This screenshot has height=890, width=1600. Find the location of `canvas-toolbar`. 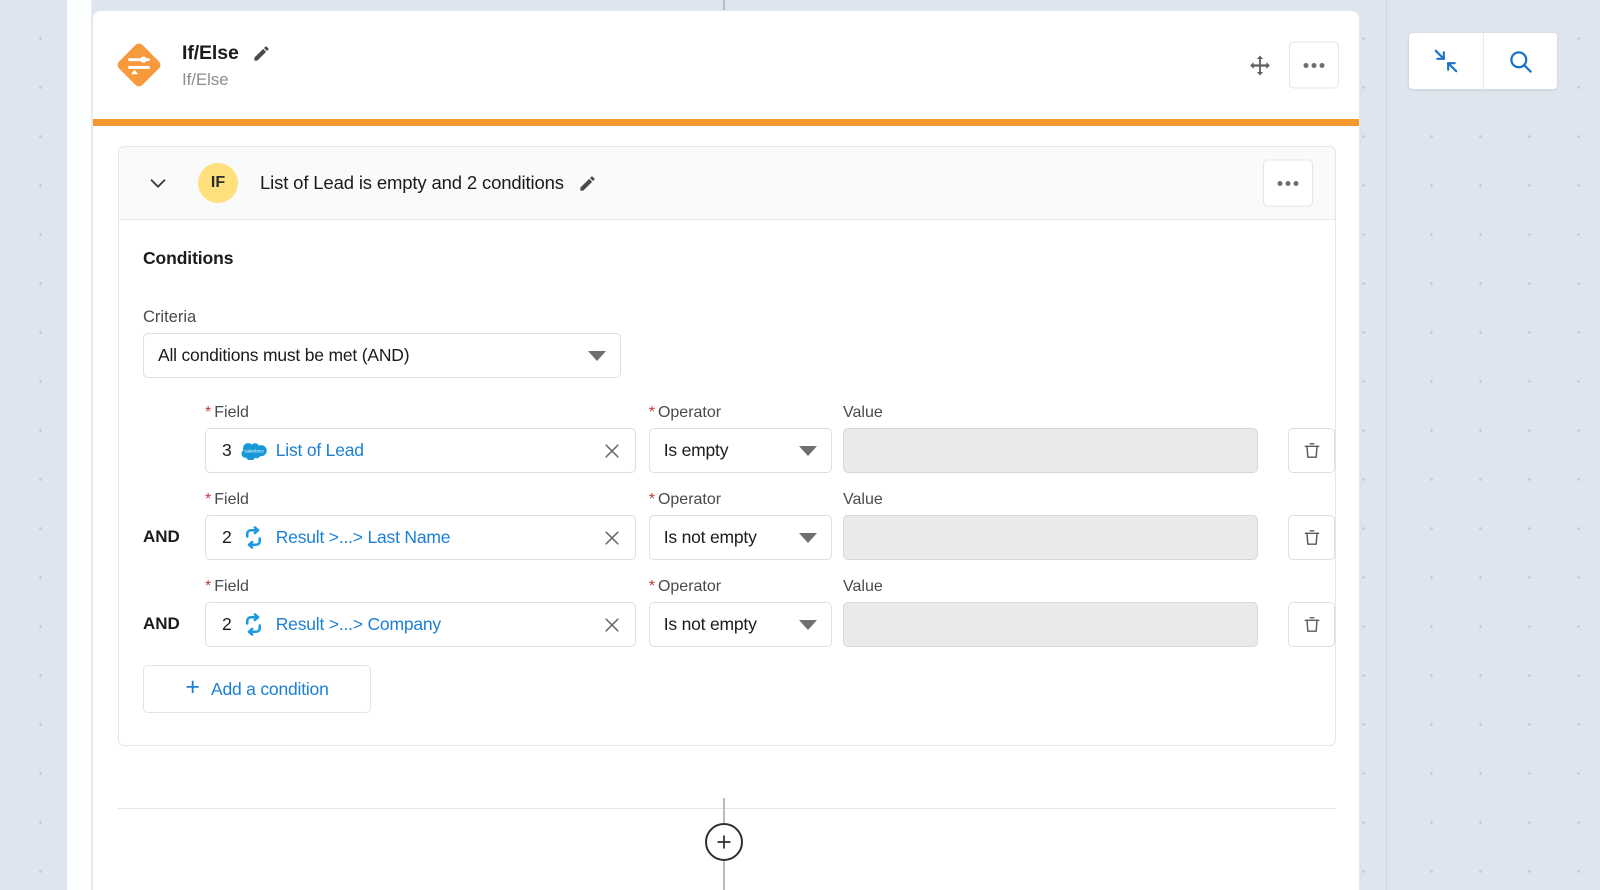

canvas-toolbar is located at coordinates (1483, 61).